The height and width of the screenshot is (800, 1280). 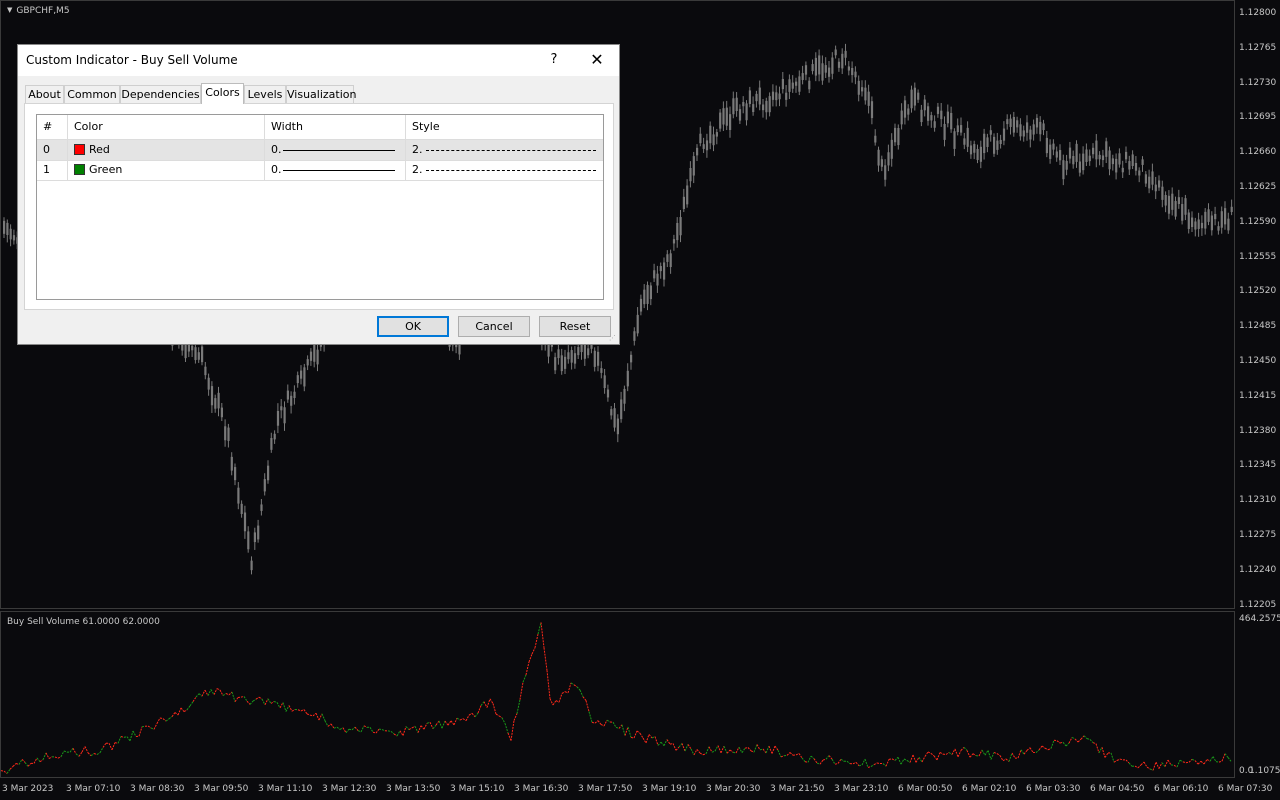 What do you see at coordinates (925, 789) in the screenshot?
I see `time-tick-label: 6 Mar 00:50` at bounding box center [925, 789].